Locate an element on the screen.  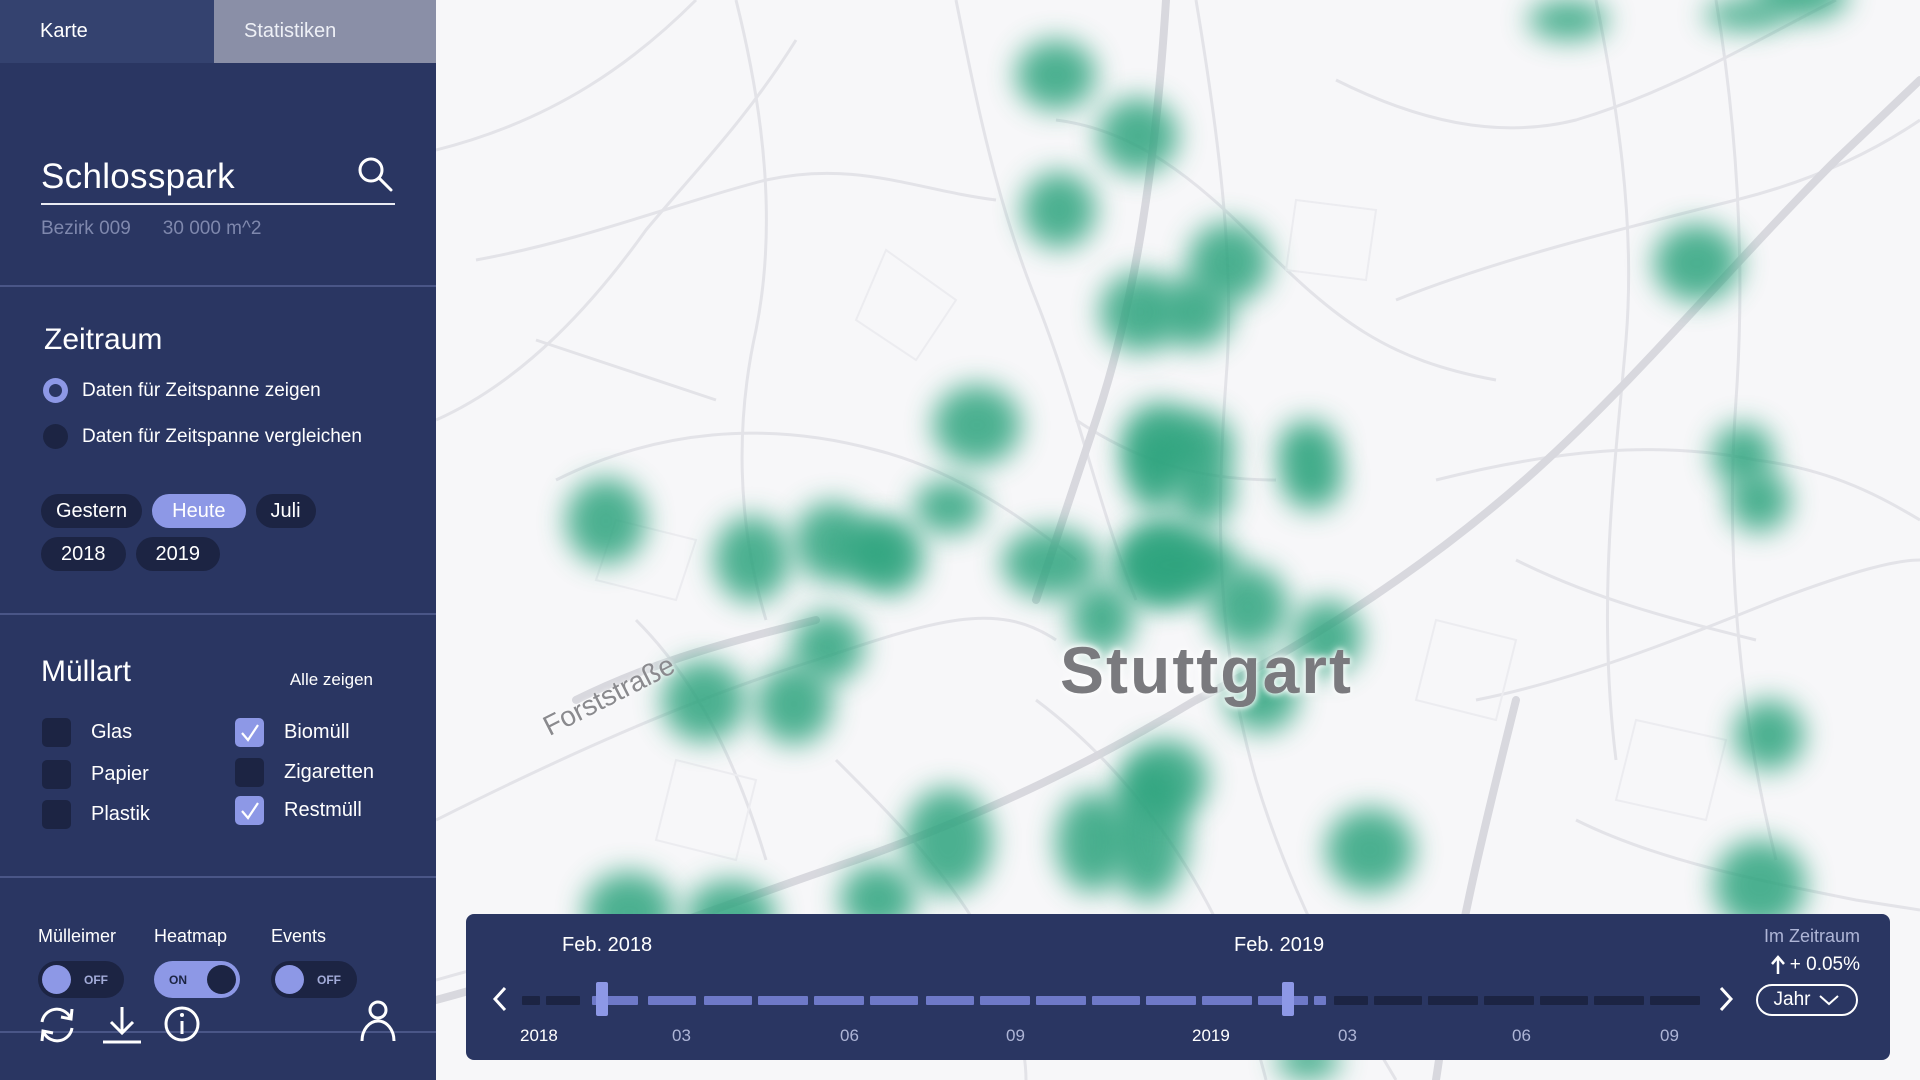
granularity-select: Jahr is located at coordinates (1807, 1000).